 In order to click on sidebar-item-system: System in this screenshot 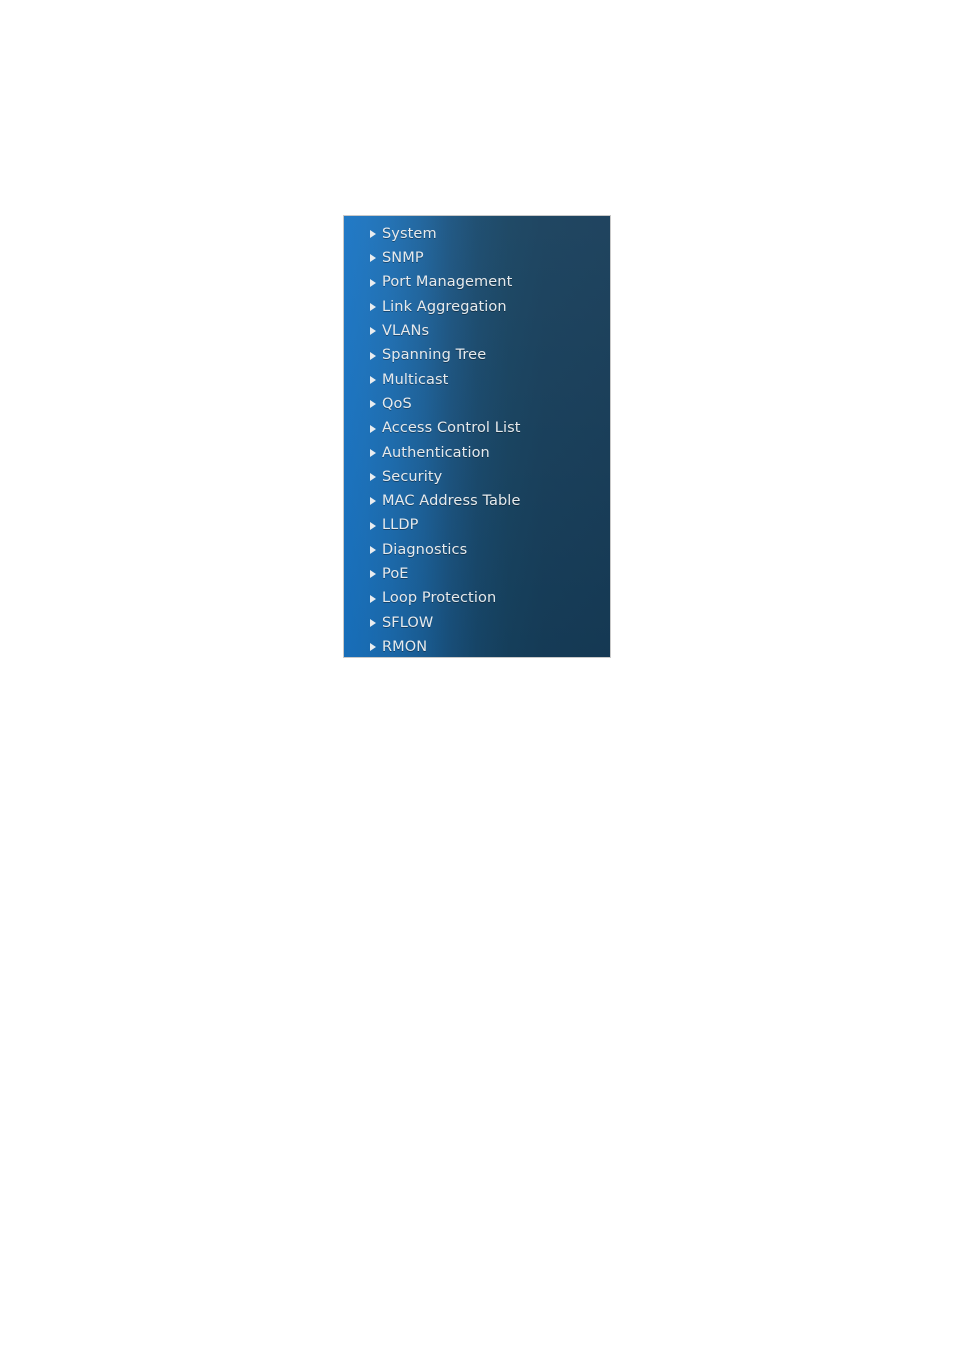, I will do `click(477, 234)`.